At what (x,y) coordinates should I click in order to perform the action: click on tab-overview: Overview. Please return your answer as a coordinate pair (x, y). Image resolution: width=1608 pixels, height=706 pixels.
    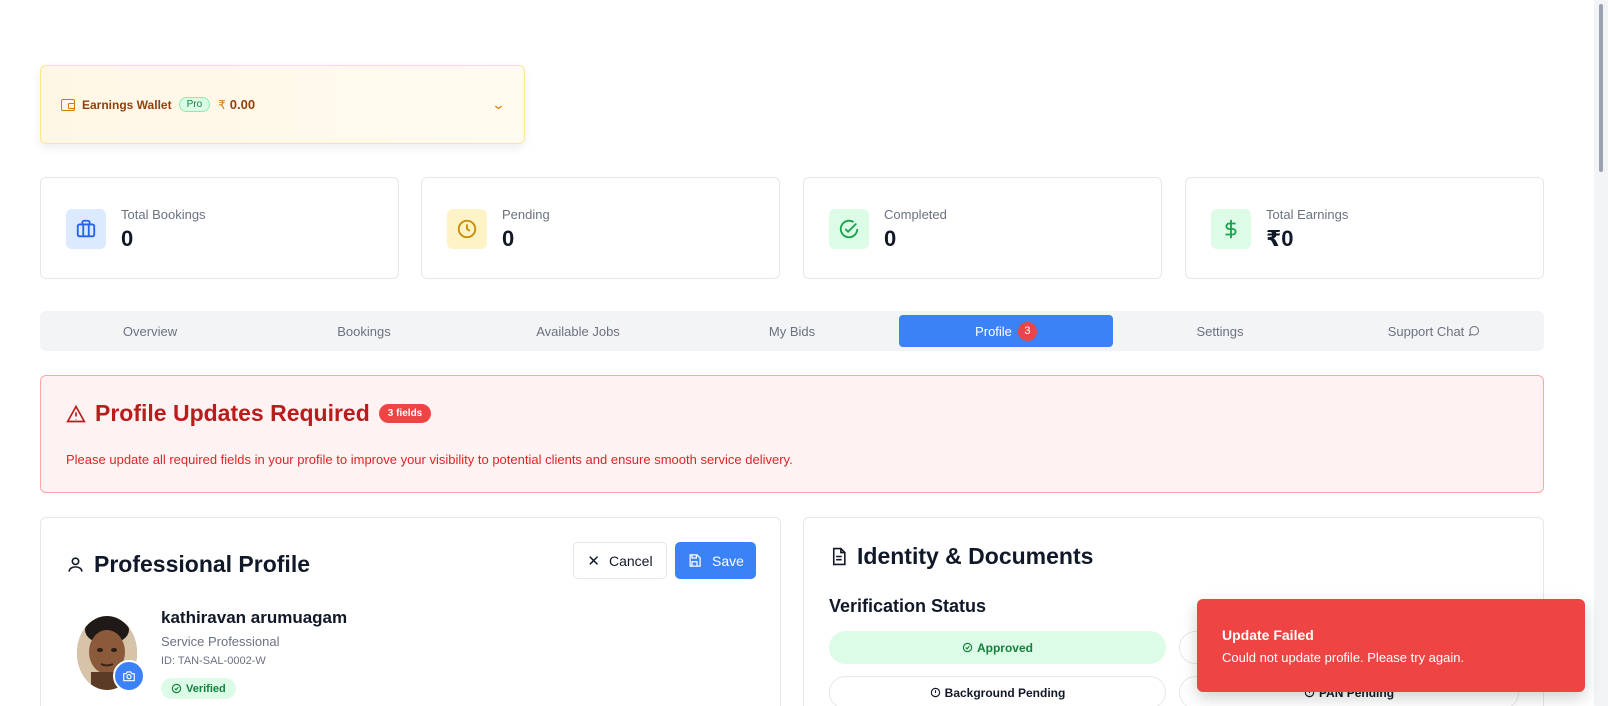
    Looking at the image, I should click on (150, 331).